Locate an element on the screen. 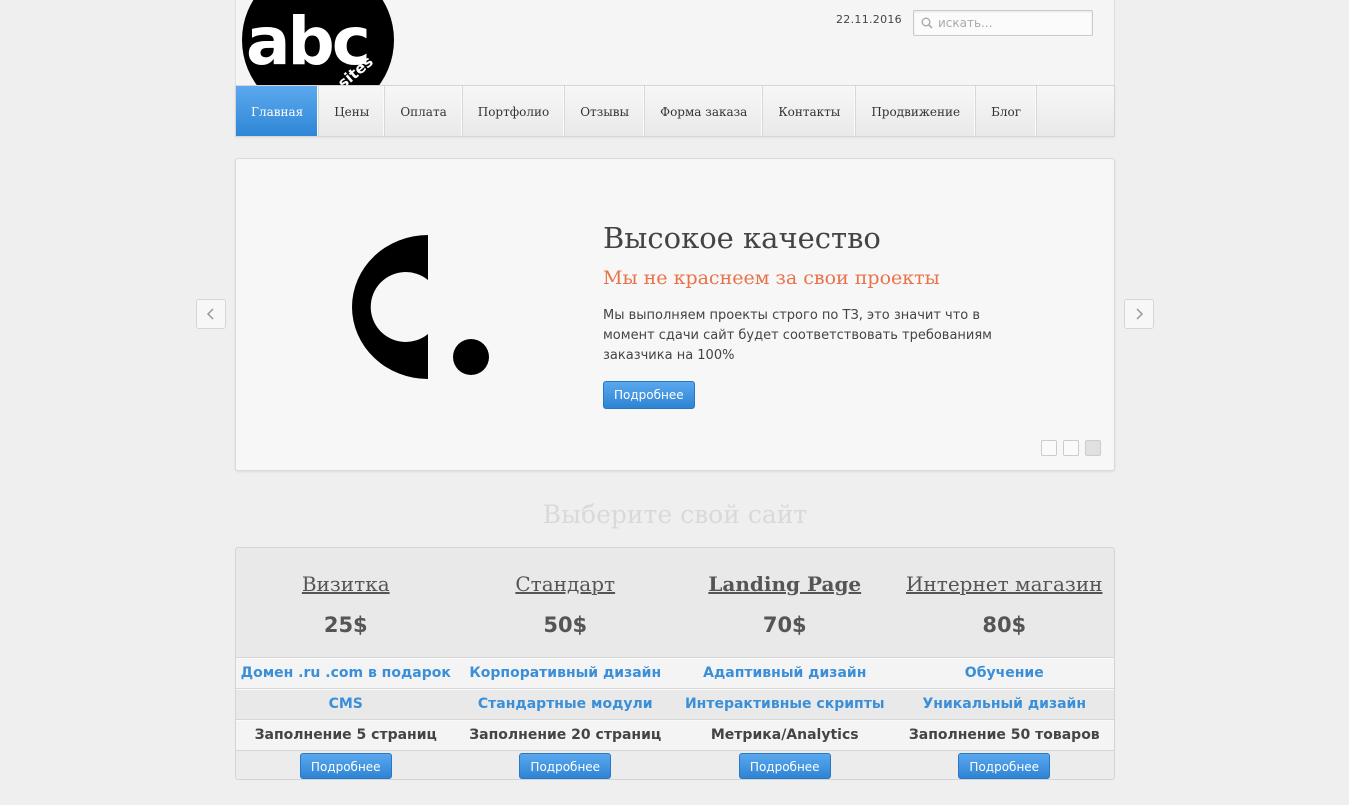  feature-cell: Стандартные модули is located at coordinates (565, 704).